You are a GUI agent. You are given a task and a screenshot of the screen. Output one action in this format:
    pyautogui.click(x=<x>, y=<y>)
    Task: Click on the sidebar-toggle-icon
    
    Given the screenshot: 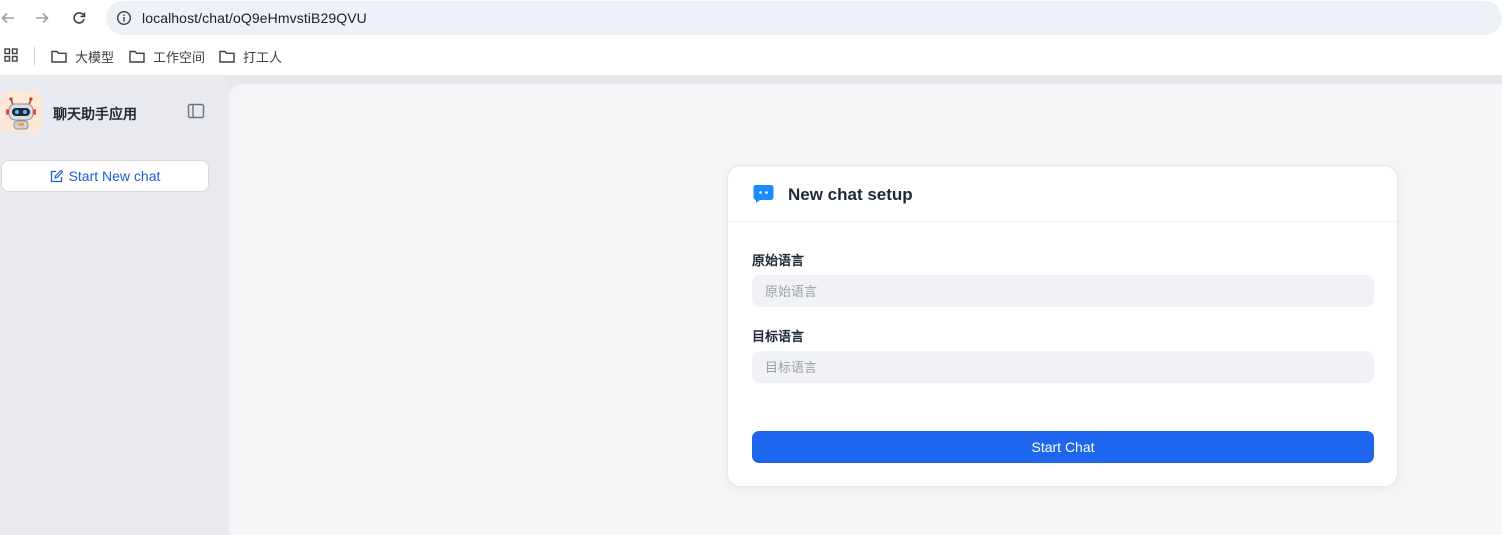 What is the action you would take?
    pyautogui.click(x=197, y=112)
    